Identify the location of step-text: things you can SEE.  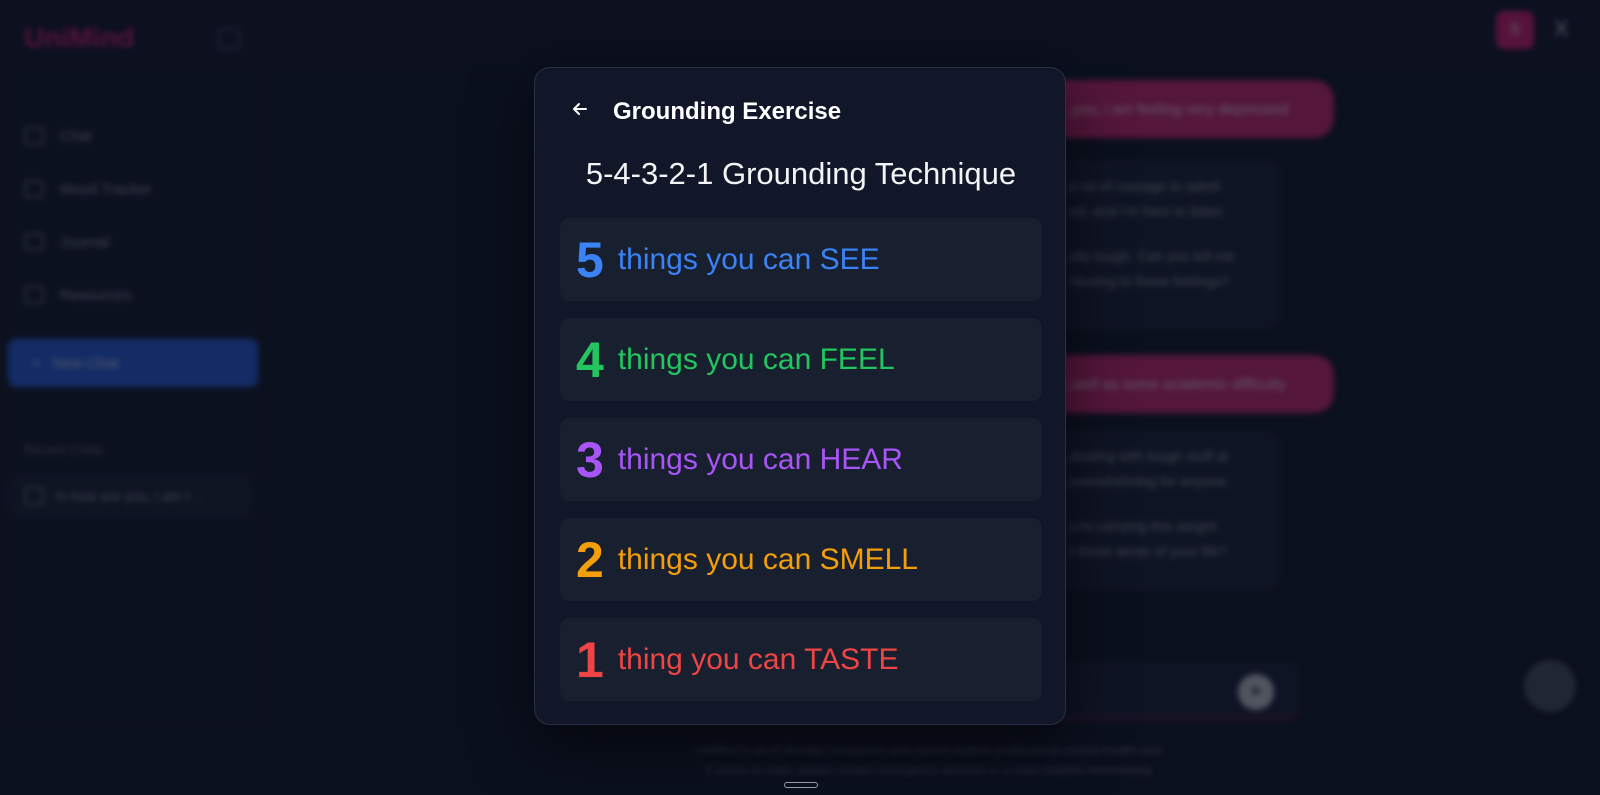
(748, 259).